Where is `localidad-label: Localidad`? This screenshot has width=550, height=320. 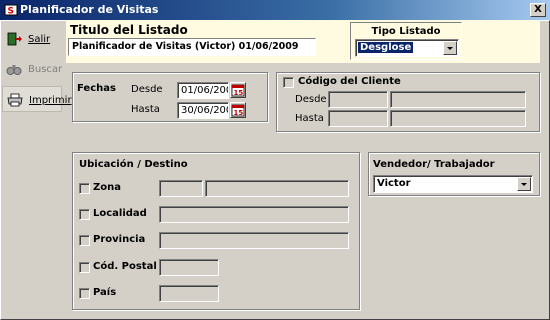
localidad-label: Localidad is located at coordinates (120, 213).